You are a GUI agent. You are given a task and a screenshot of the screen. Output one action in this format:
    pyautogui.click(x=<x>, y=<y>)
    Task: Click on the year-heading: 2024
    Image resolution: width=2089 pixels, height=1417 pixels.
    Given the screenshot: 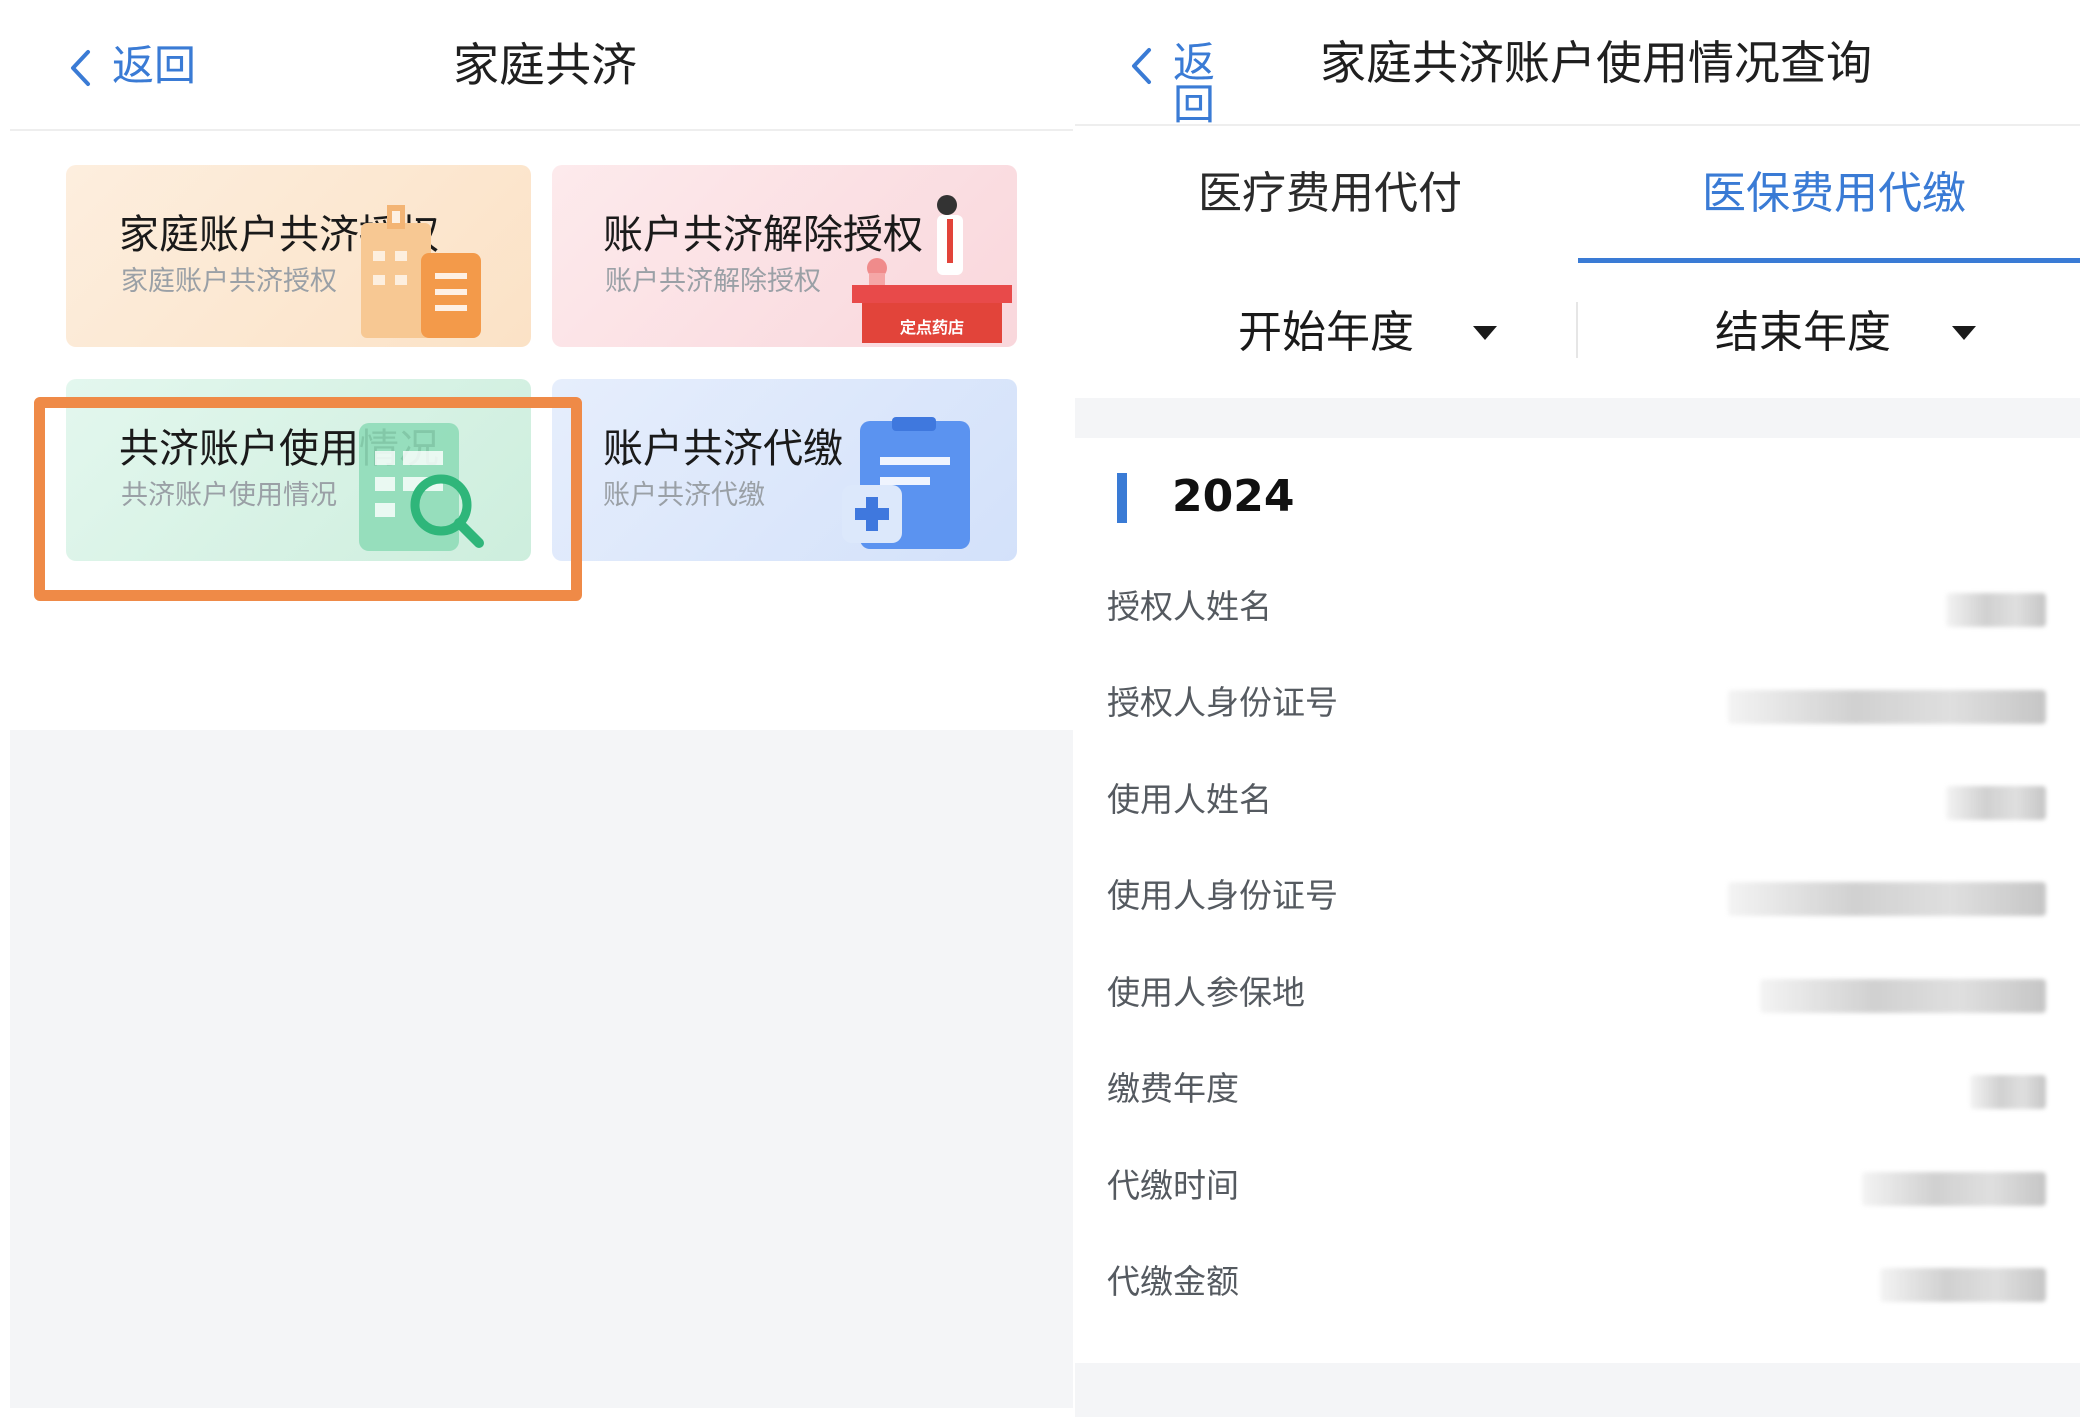 What is the action you would take?
    pyautogui.click(x=1233, y=496)
    